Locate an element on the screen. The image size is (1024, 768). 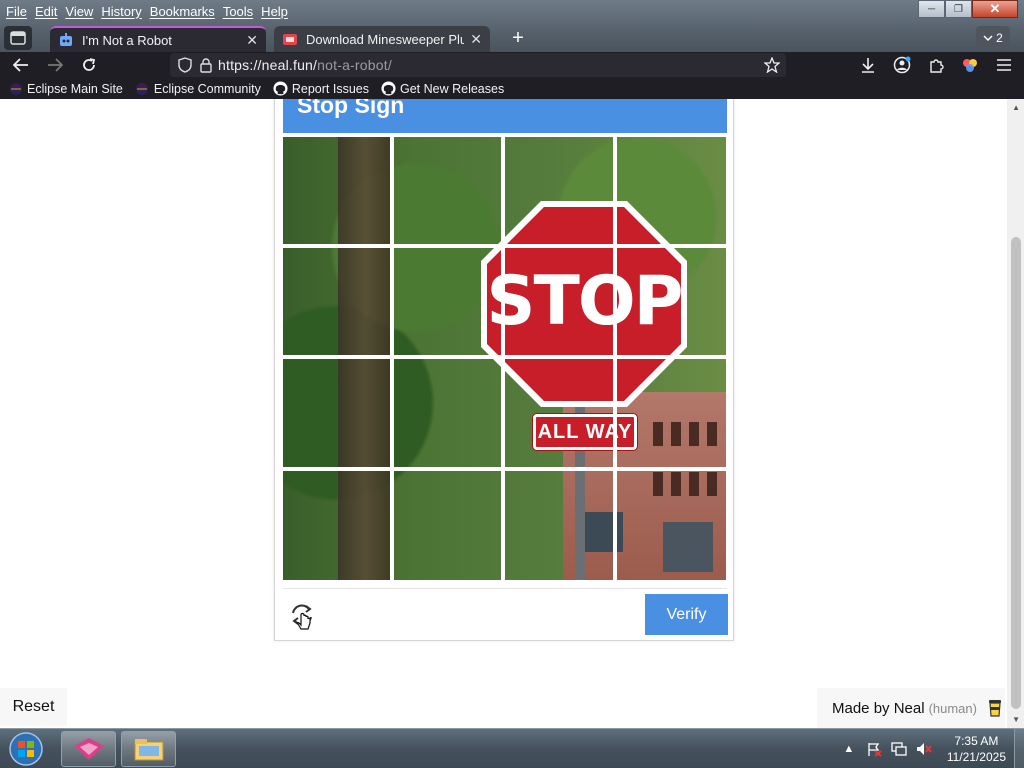
url-host: https://neal.fun/ is located at coordinates (268, 65).